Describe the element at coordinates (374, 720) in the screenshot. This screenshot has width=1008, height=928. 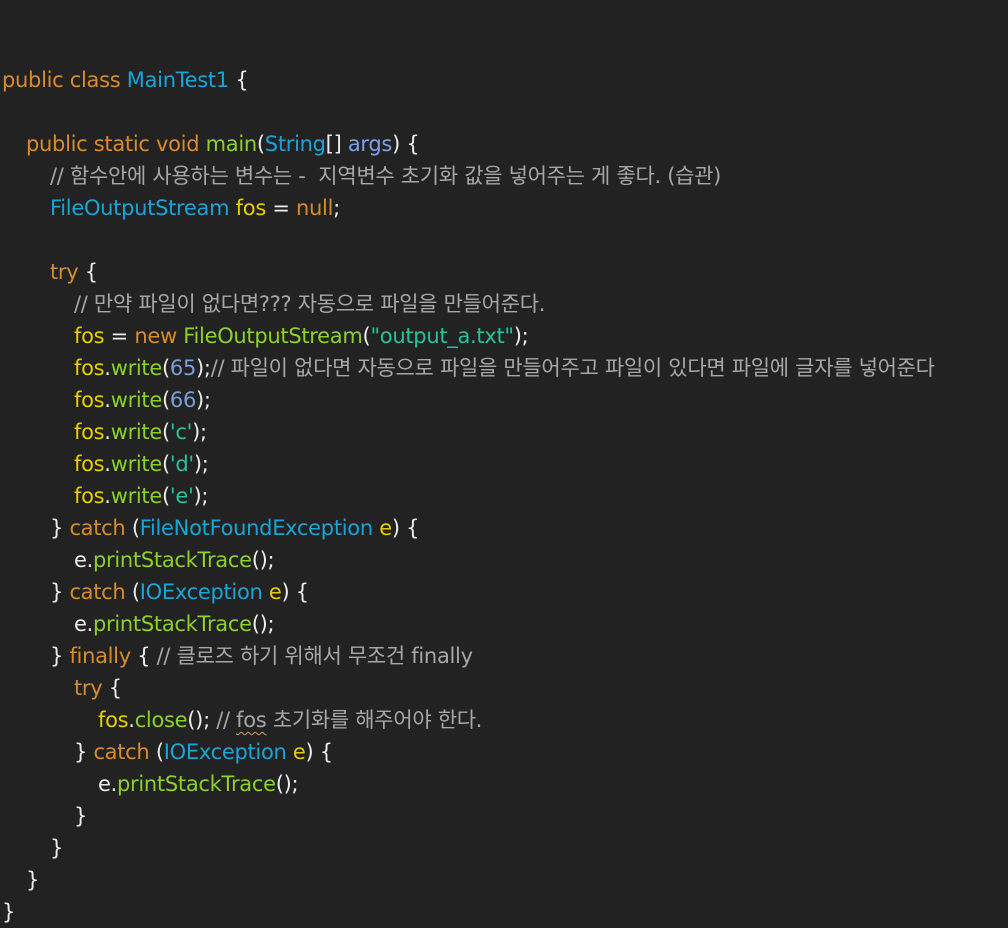
I see `code-token: 초기화를 해주어야 한다.` at that location.